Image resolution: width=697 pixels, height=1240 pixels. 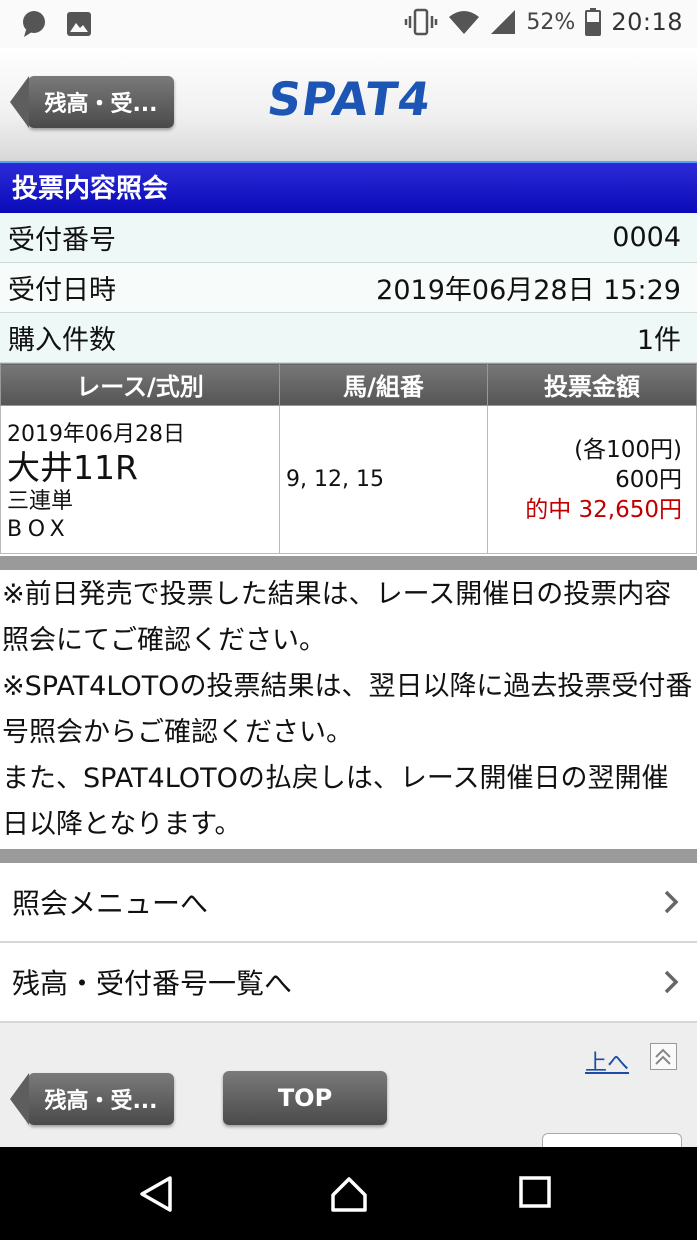 What do you see at coordinates (607, 1061) in the screenshot?
I see `scroll-top-link: 上へ` at bounding box center [607, 1061].